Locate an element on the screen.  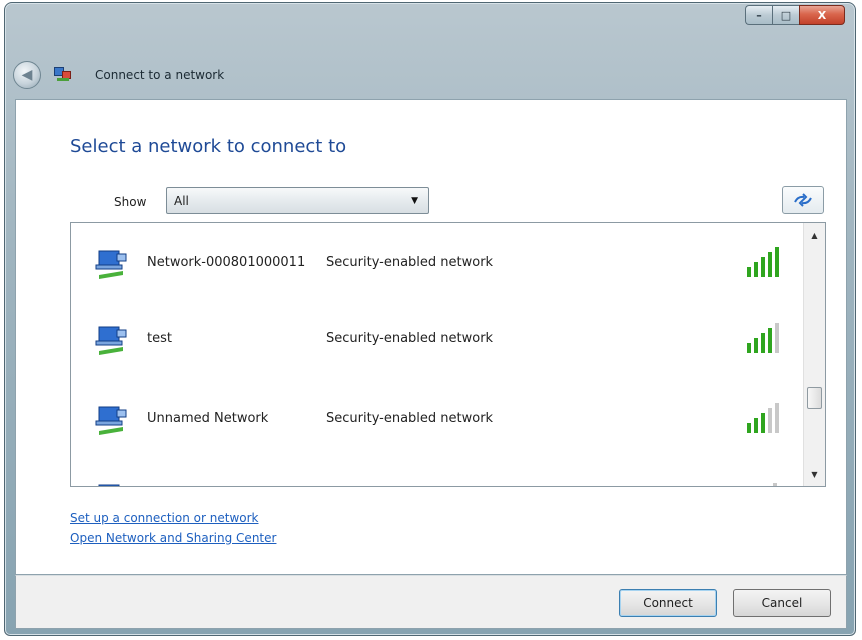
maximize-button: □ is located at coordinates (785, 15).